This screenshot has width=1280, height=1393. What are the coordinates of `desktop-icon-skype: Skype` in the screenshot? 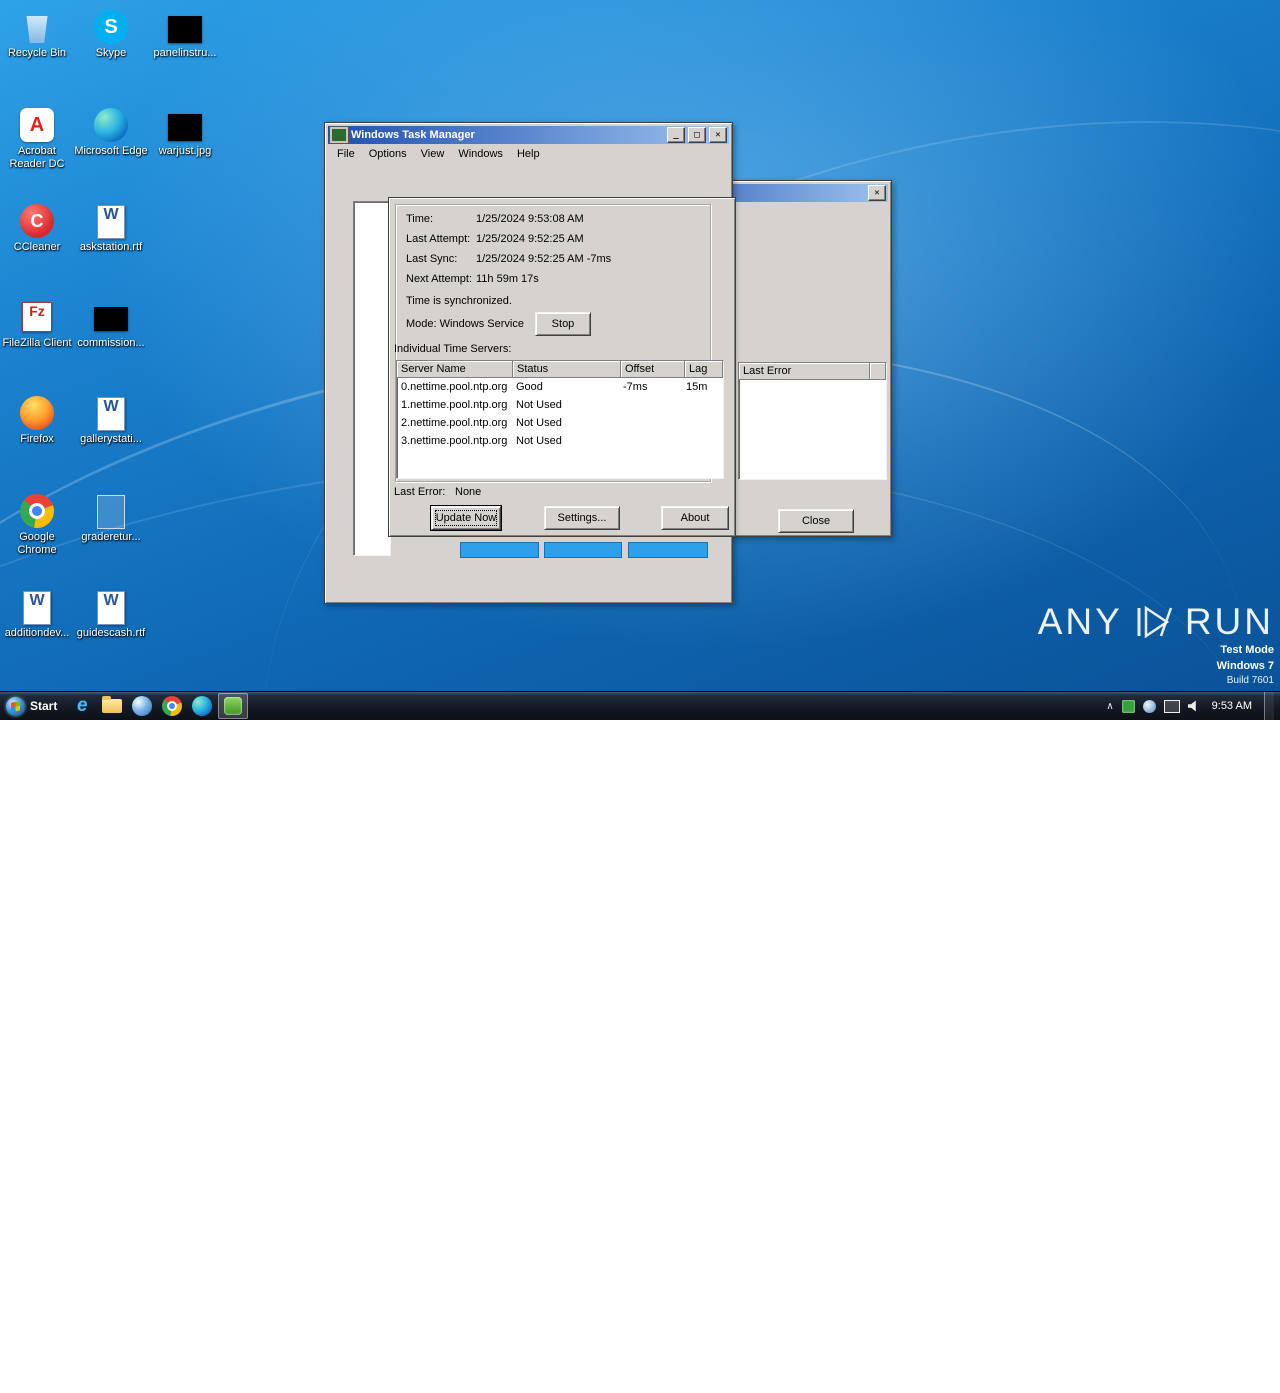 It's located at (111, 35).